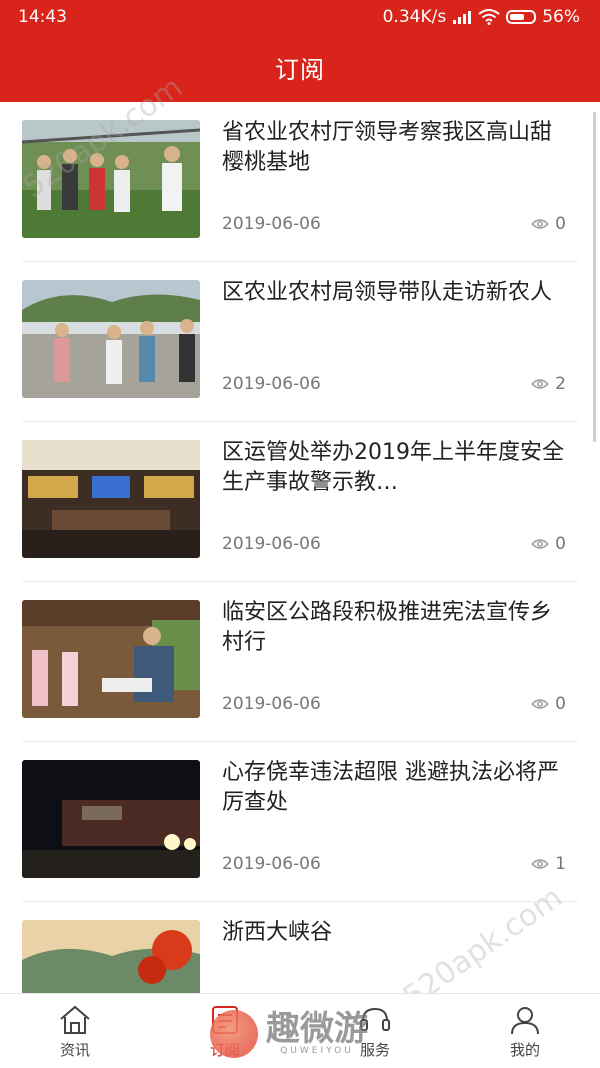 The height and width of the screenshot is (1068, 600). Describe the element at coordinates (300, 502) in the screenshot. I see `article-item: 区运管处举办2019年上半年度安全生产事故警示教… 2019-06-06 0` at that location.